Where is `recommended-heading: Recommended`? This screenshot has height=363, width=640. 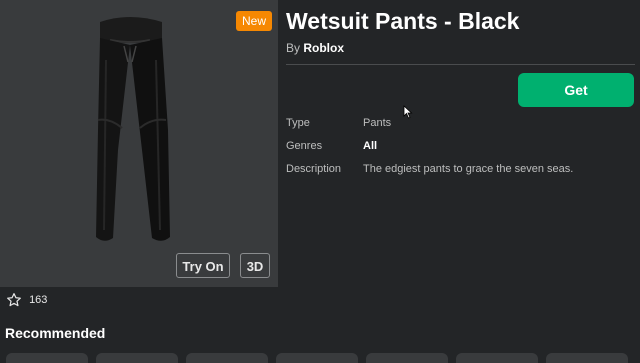
recommended-heading: Recommended is located at coordinates (55, 333).